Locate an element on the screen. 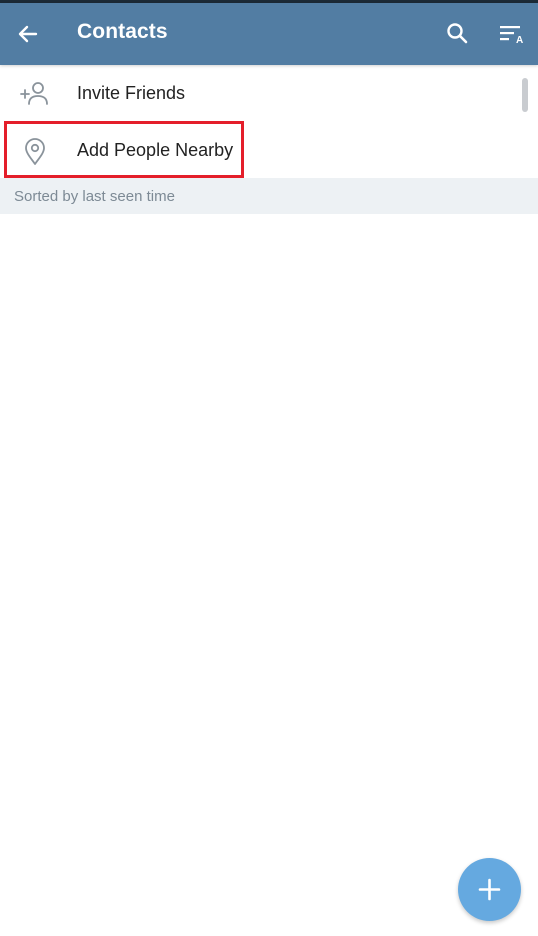 The image size is (538, 936). invite-friends-label: Invite Friends is located at coordinates (131, 93).